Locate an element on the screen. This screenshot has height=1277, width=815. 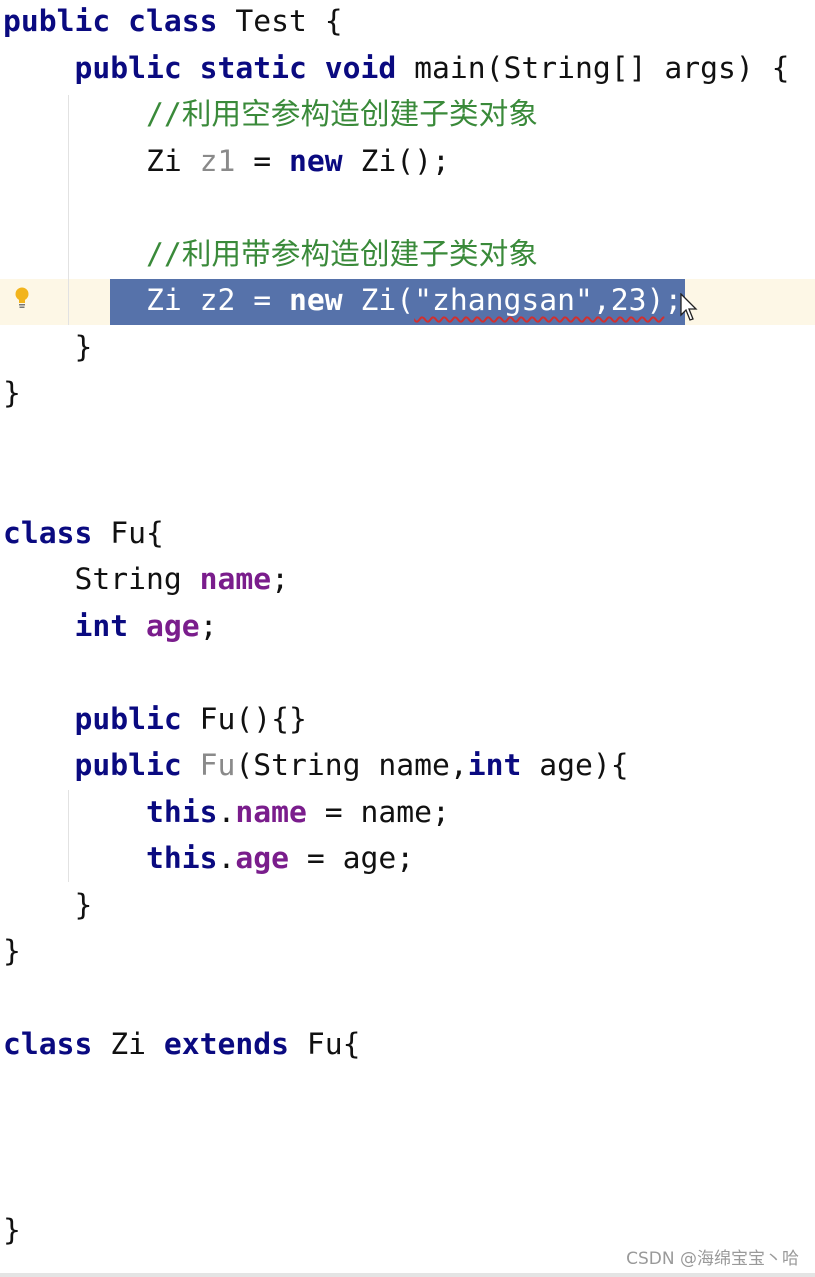
code-line: public static void main(String[] args) { is located at coordinates (396, 69).